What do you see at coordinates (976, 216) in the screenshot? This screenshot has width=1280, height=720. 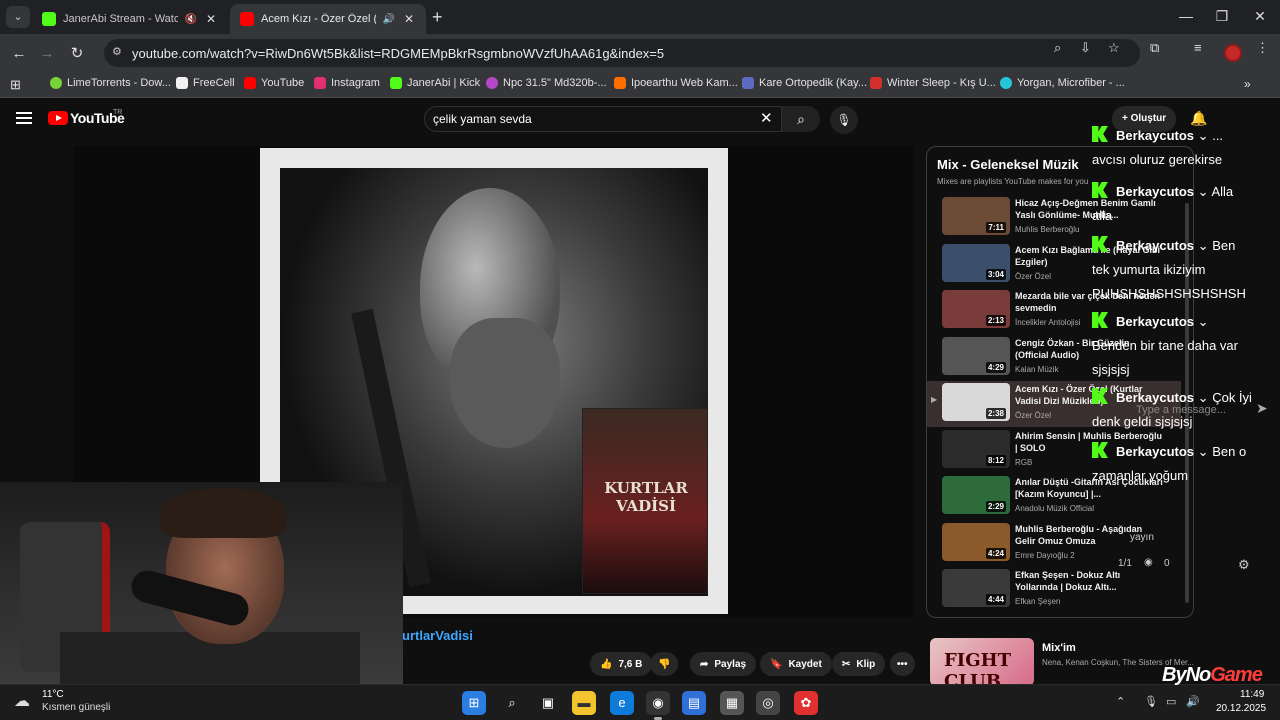 I see `video-thumbnail: 7:11` at bounding box center [976, 216].